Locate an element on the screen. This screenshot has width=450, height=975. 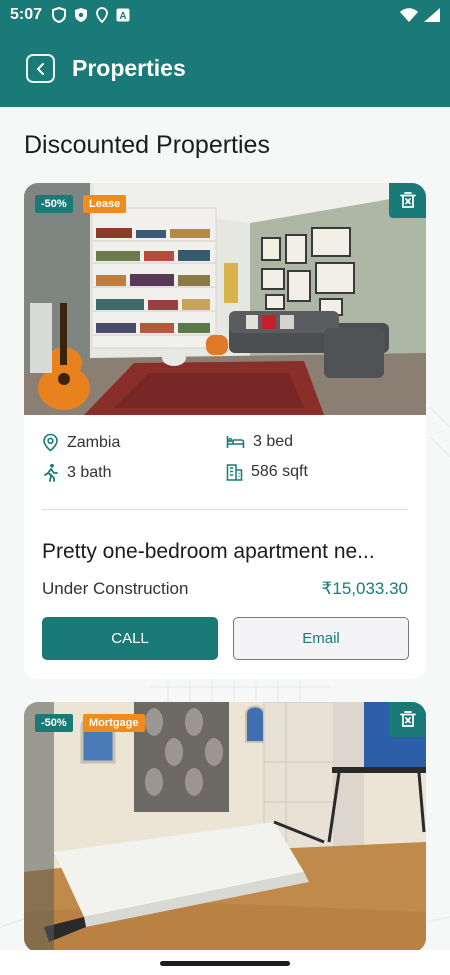
listing-type-badge: Mortgage is located at coordinates (114, 723).